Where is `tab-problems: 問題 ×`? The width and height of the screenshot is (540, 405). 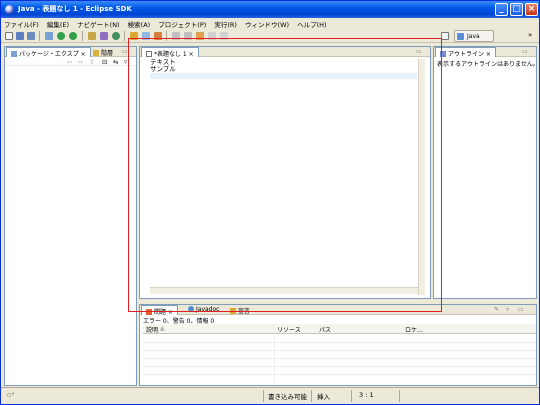
tab-problems: 問題 × is located at coordinates (159, 310).